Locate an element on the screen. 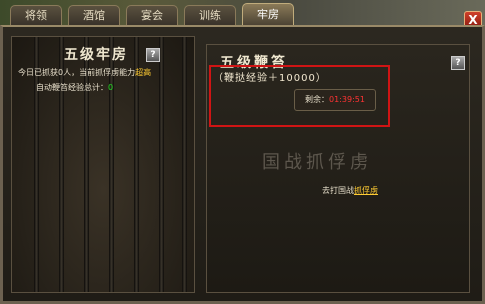 The width and height of the screenshot is (485, 304). go-war-line: 去打国战抓俘虏 is located at coordinates (350, 190).